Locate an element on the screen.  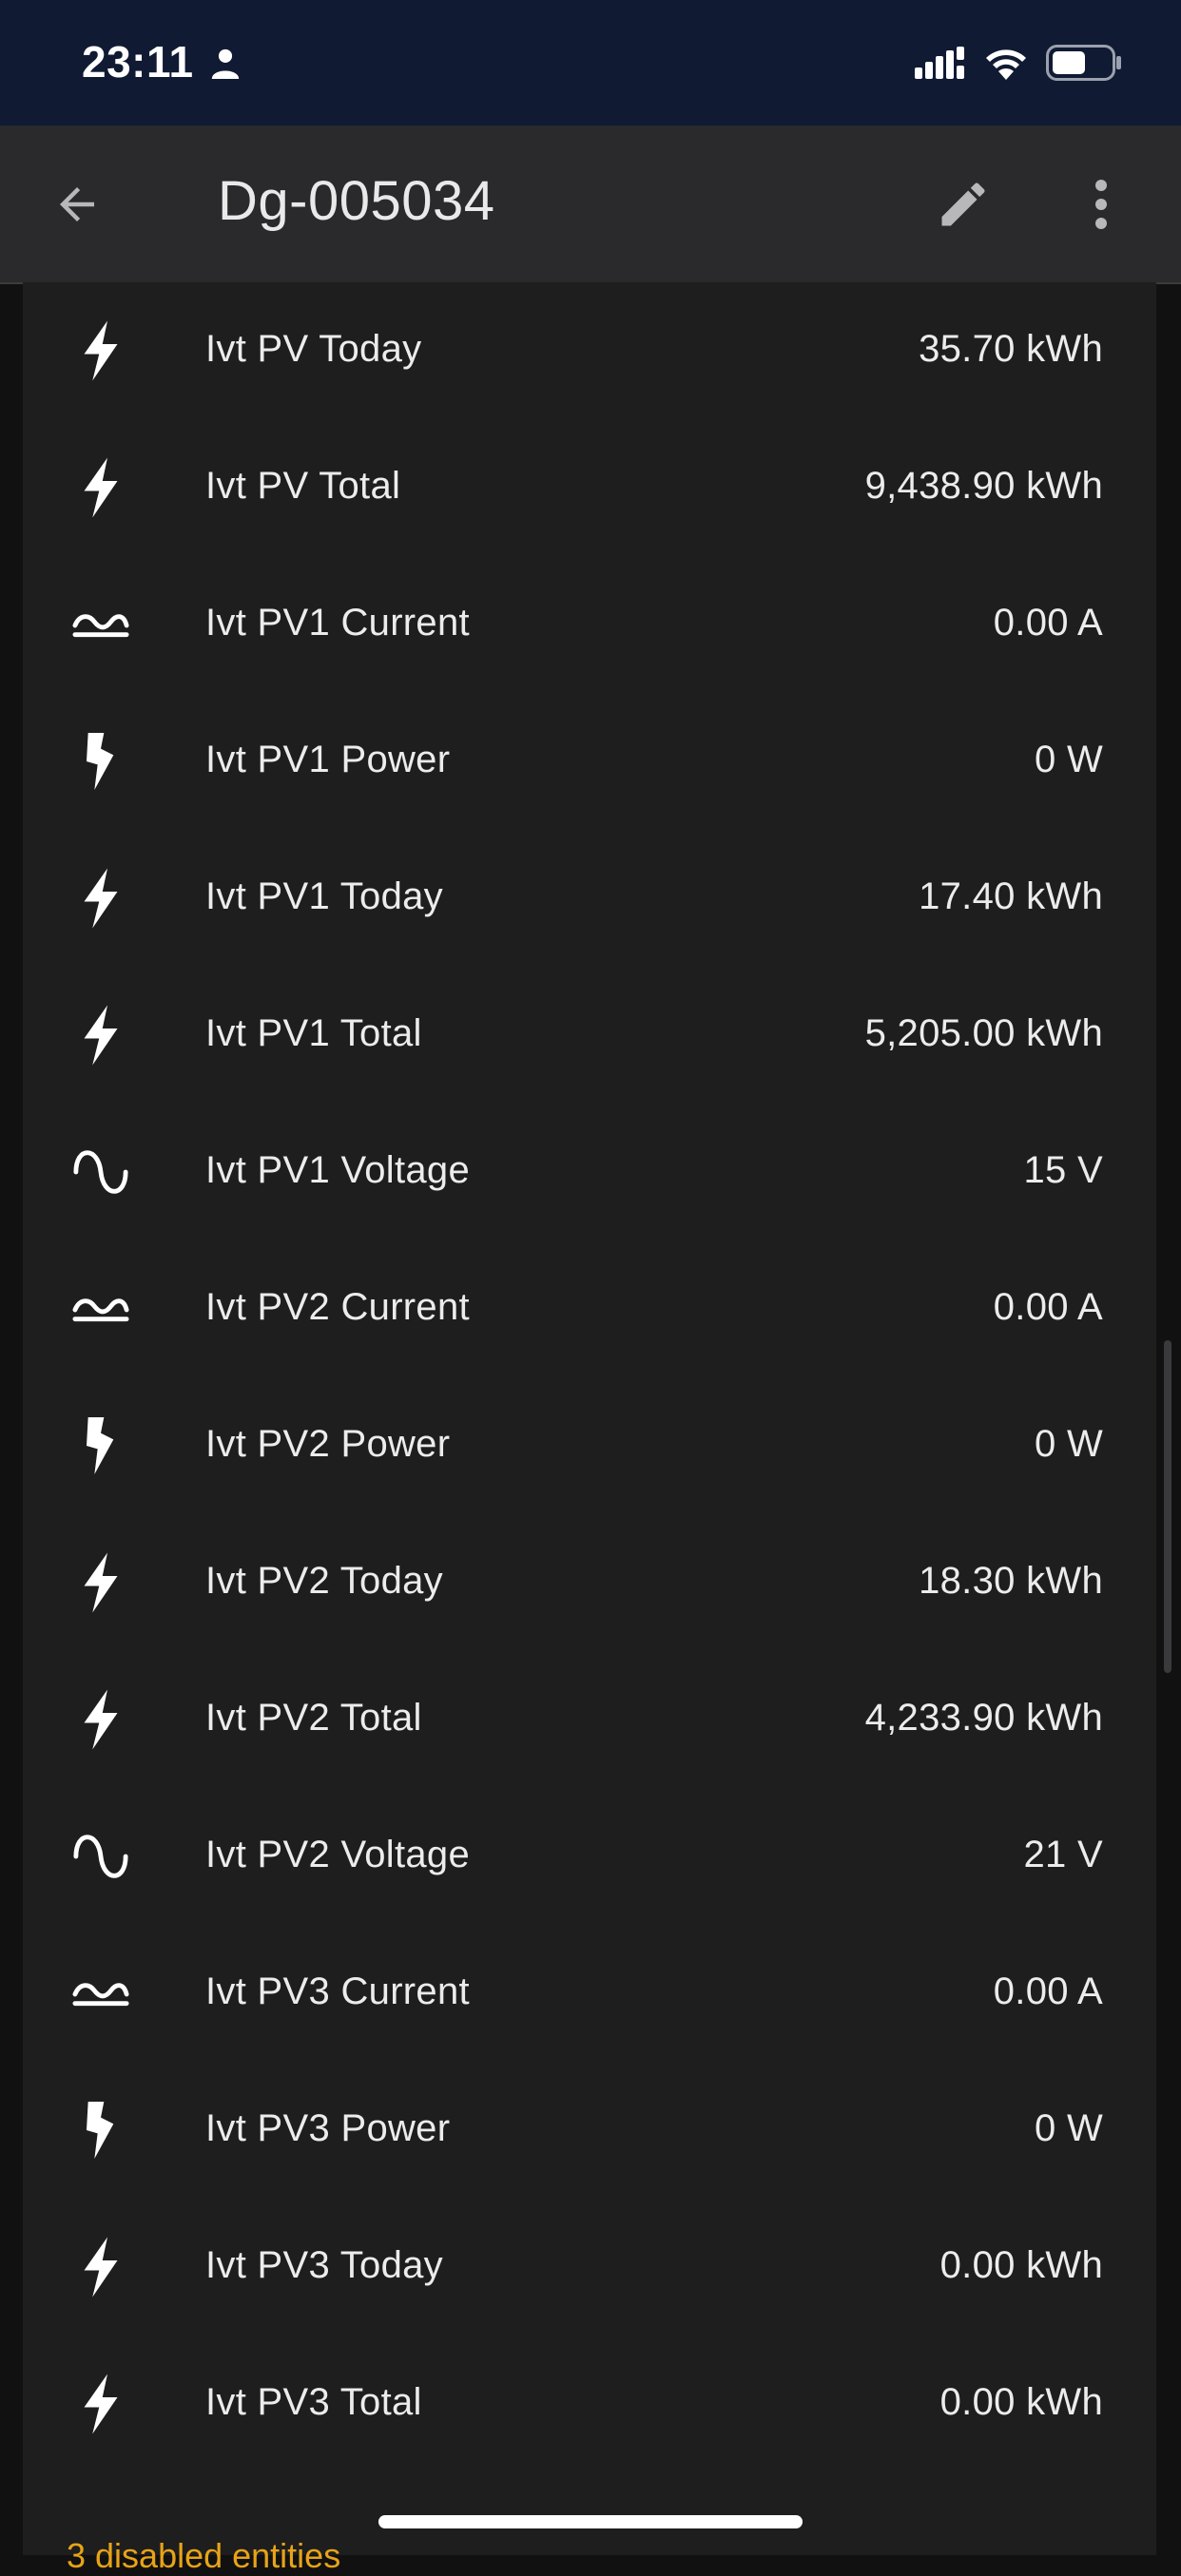
entity-row: Ivt PV3 Today 0.00 kWh is located at coordinates (589, 2267).